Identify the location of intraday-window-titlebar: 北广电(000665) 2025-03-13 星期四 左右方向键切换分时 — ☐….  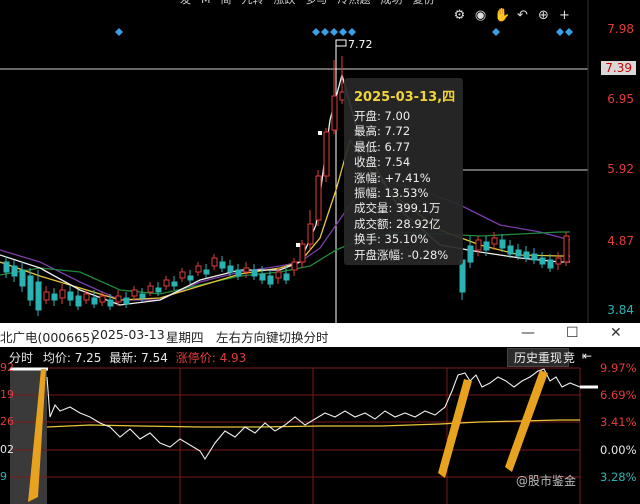
(320, 335).